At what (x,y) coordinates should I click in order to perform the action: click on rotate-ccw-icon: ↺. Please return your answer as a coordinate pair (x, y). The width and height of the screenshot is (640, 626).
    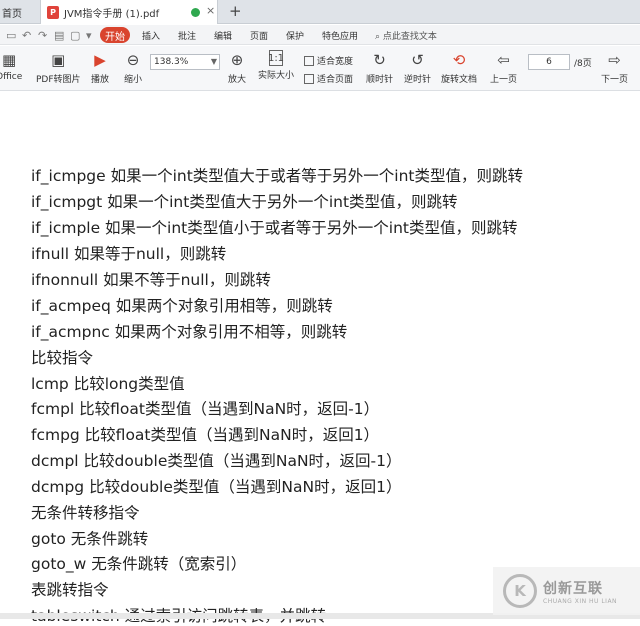
    Looking at the image, I should click on (417, 60).